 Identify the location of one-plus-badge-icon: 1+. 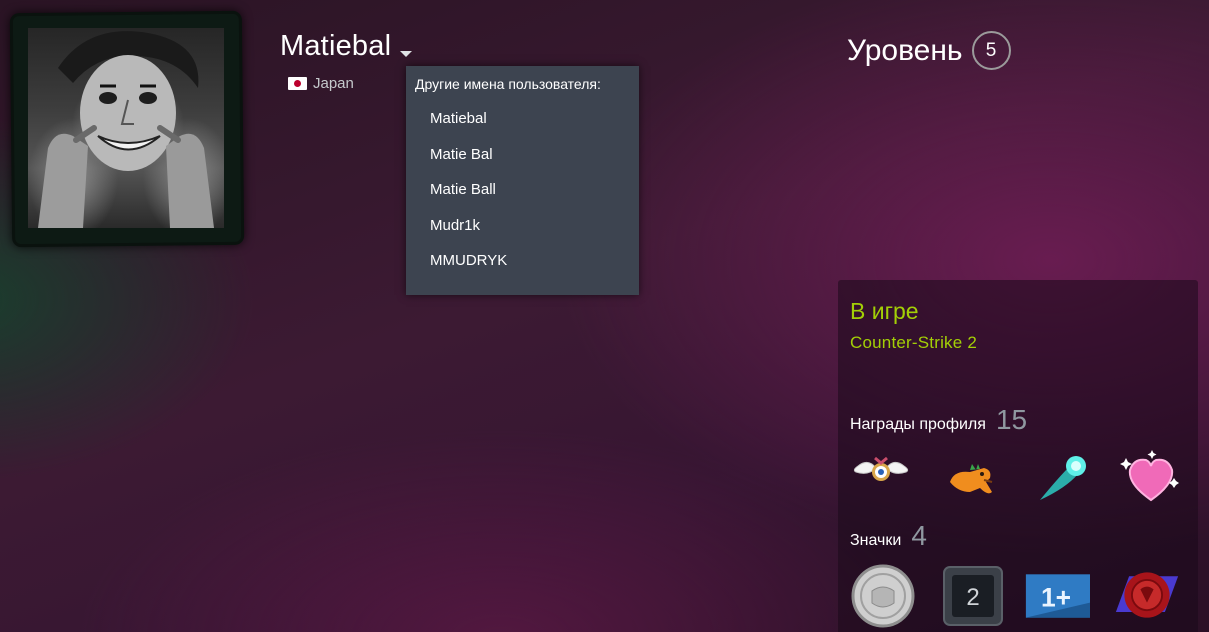
(1057, 596).